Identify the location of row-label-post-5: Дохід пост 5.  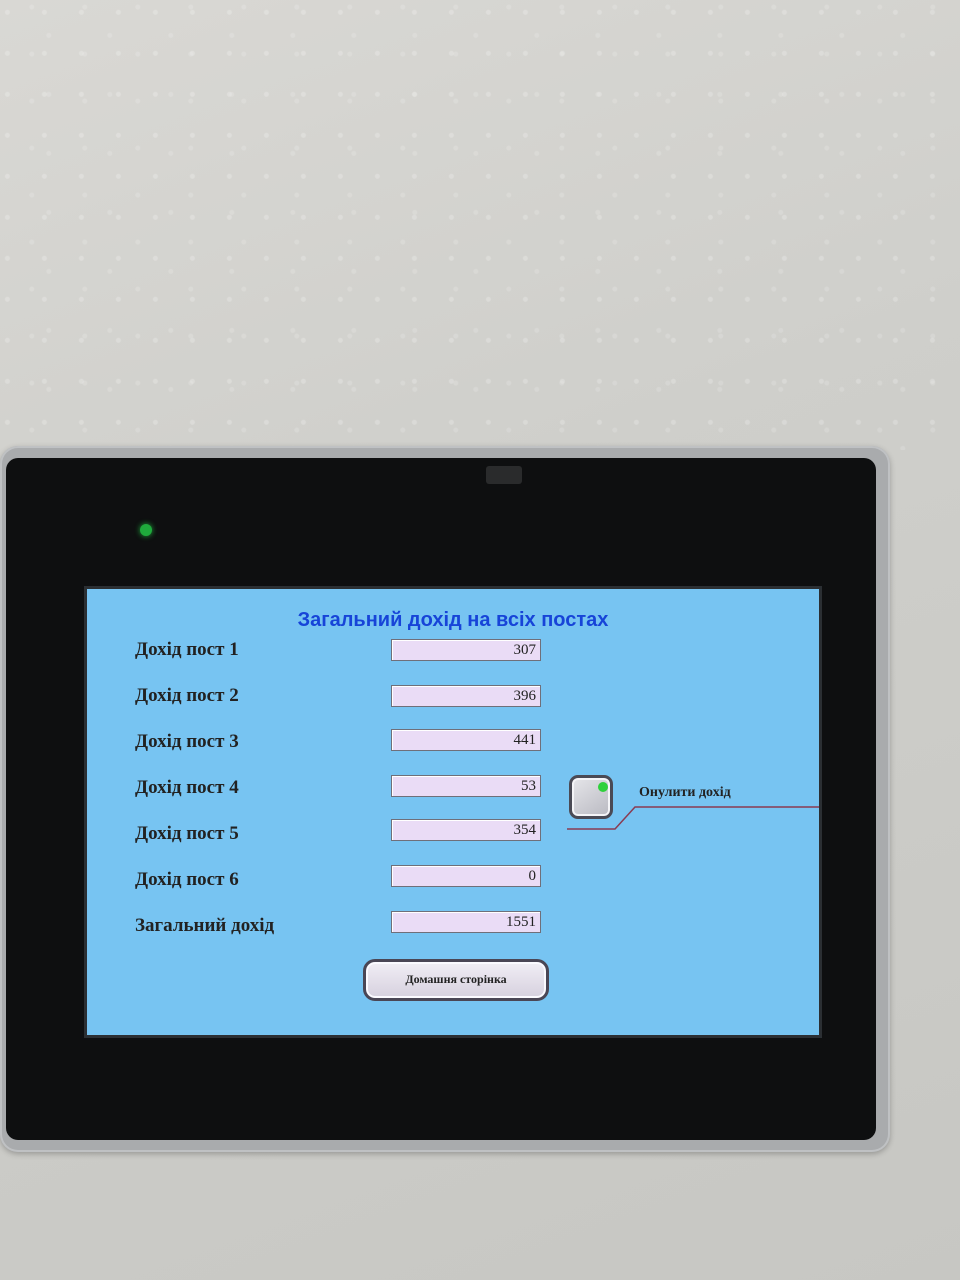
(187, 833).